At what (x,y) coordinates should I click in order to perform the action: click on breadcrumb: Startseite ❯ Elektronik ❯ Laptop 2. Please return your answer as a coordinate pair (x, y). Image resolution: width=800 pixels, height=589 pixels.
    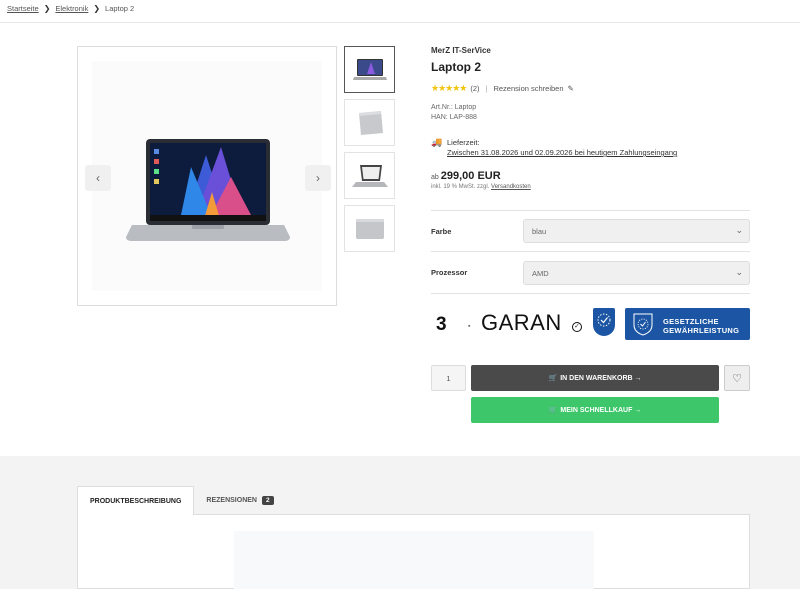
    Looking at the image, I should click on (70, 8).